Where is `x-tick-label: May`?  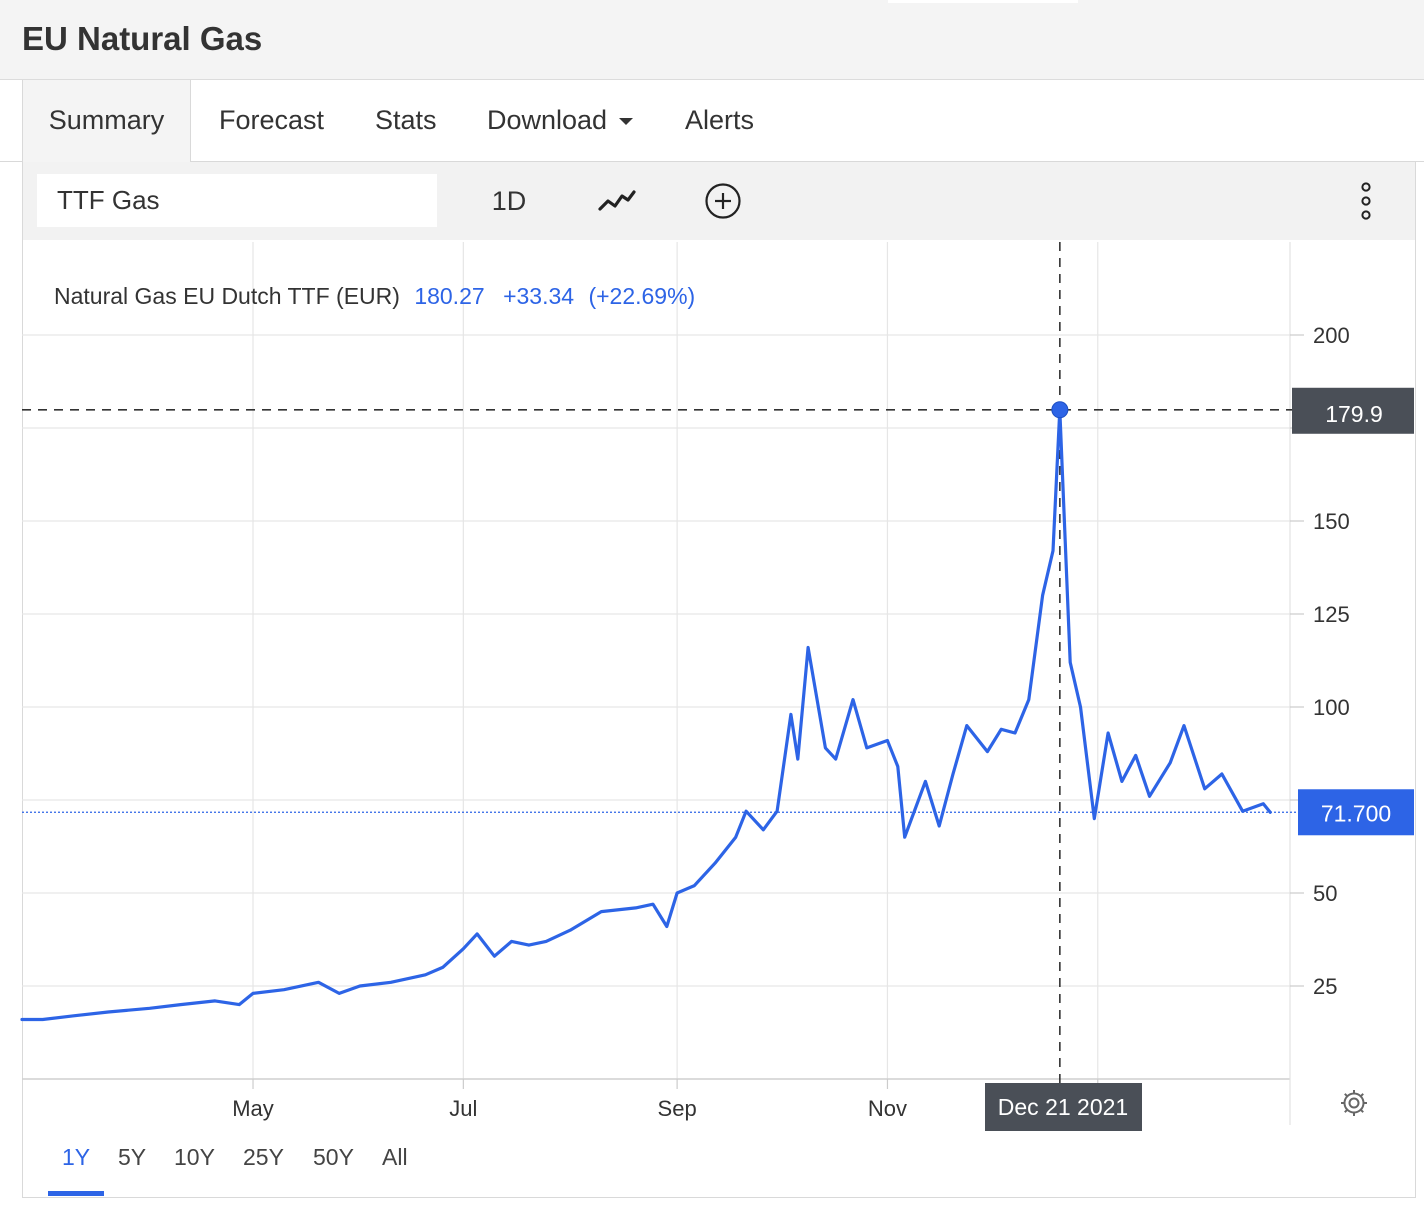 x-tick-label: May is located at coordinates (253, 1108).